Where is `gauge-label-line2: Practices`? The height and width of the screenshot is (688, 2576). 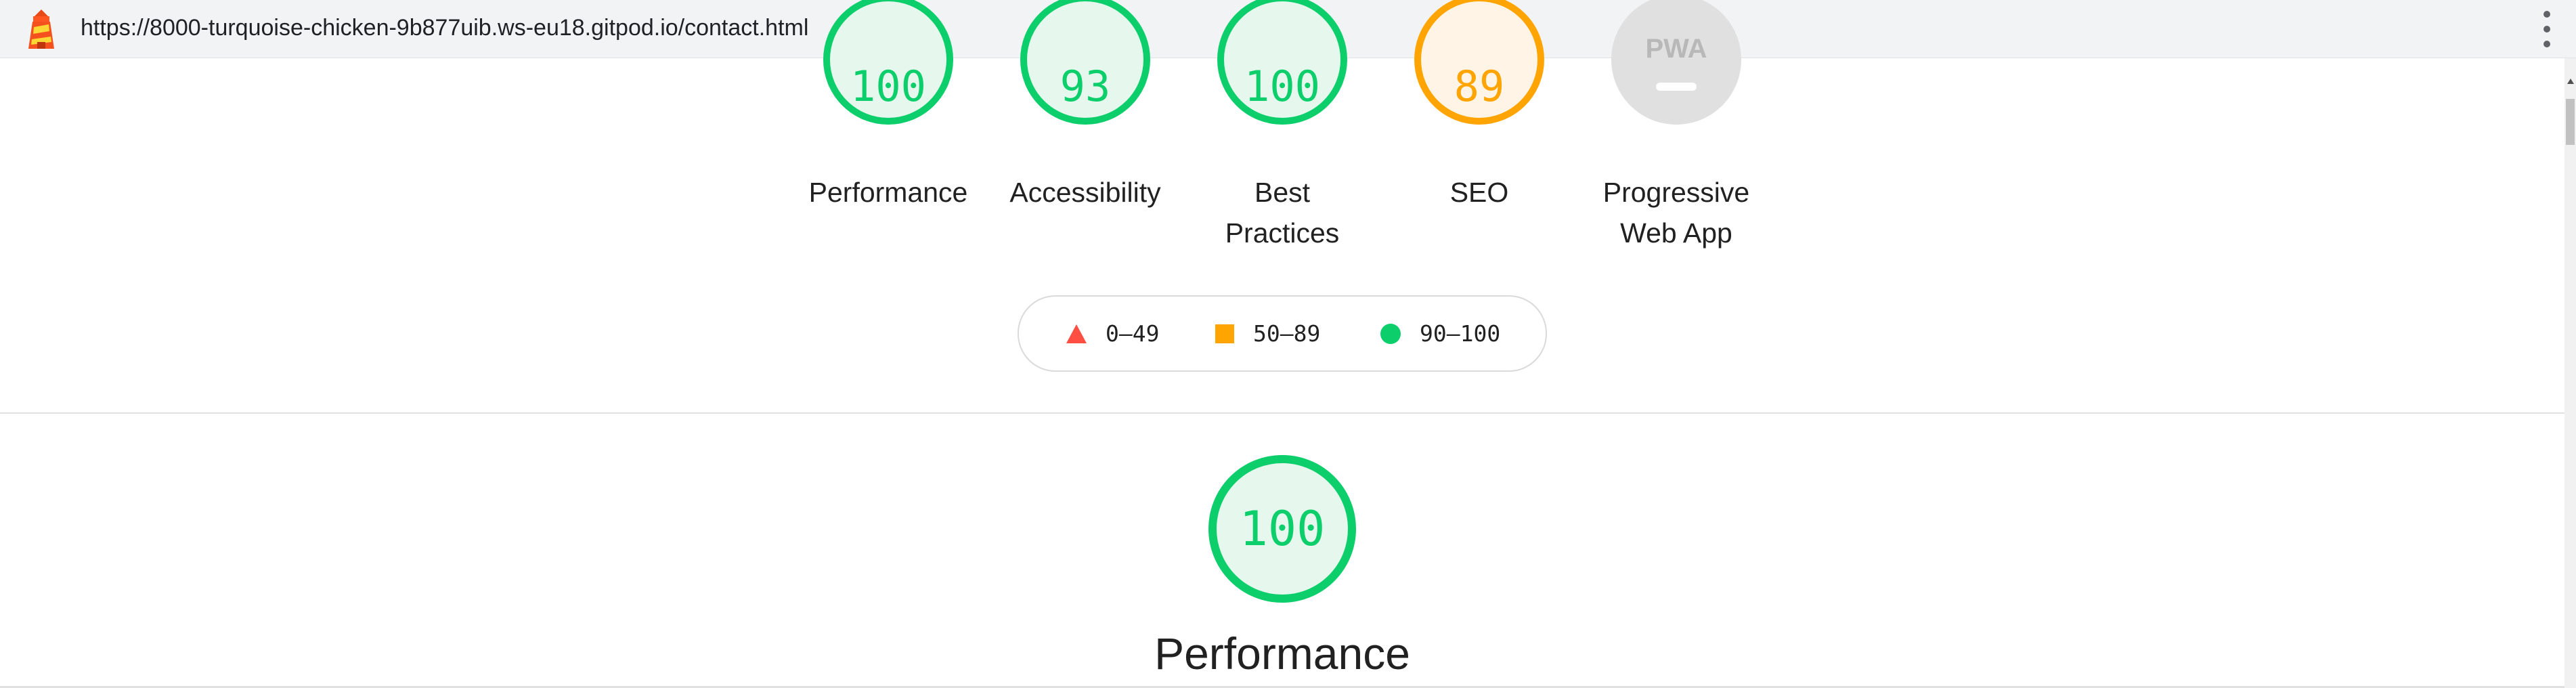
gauge-label-line2: Practices is located at coordinates (1282, 233).